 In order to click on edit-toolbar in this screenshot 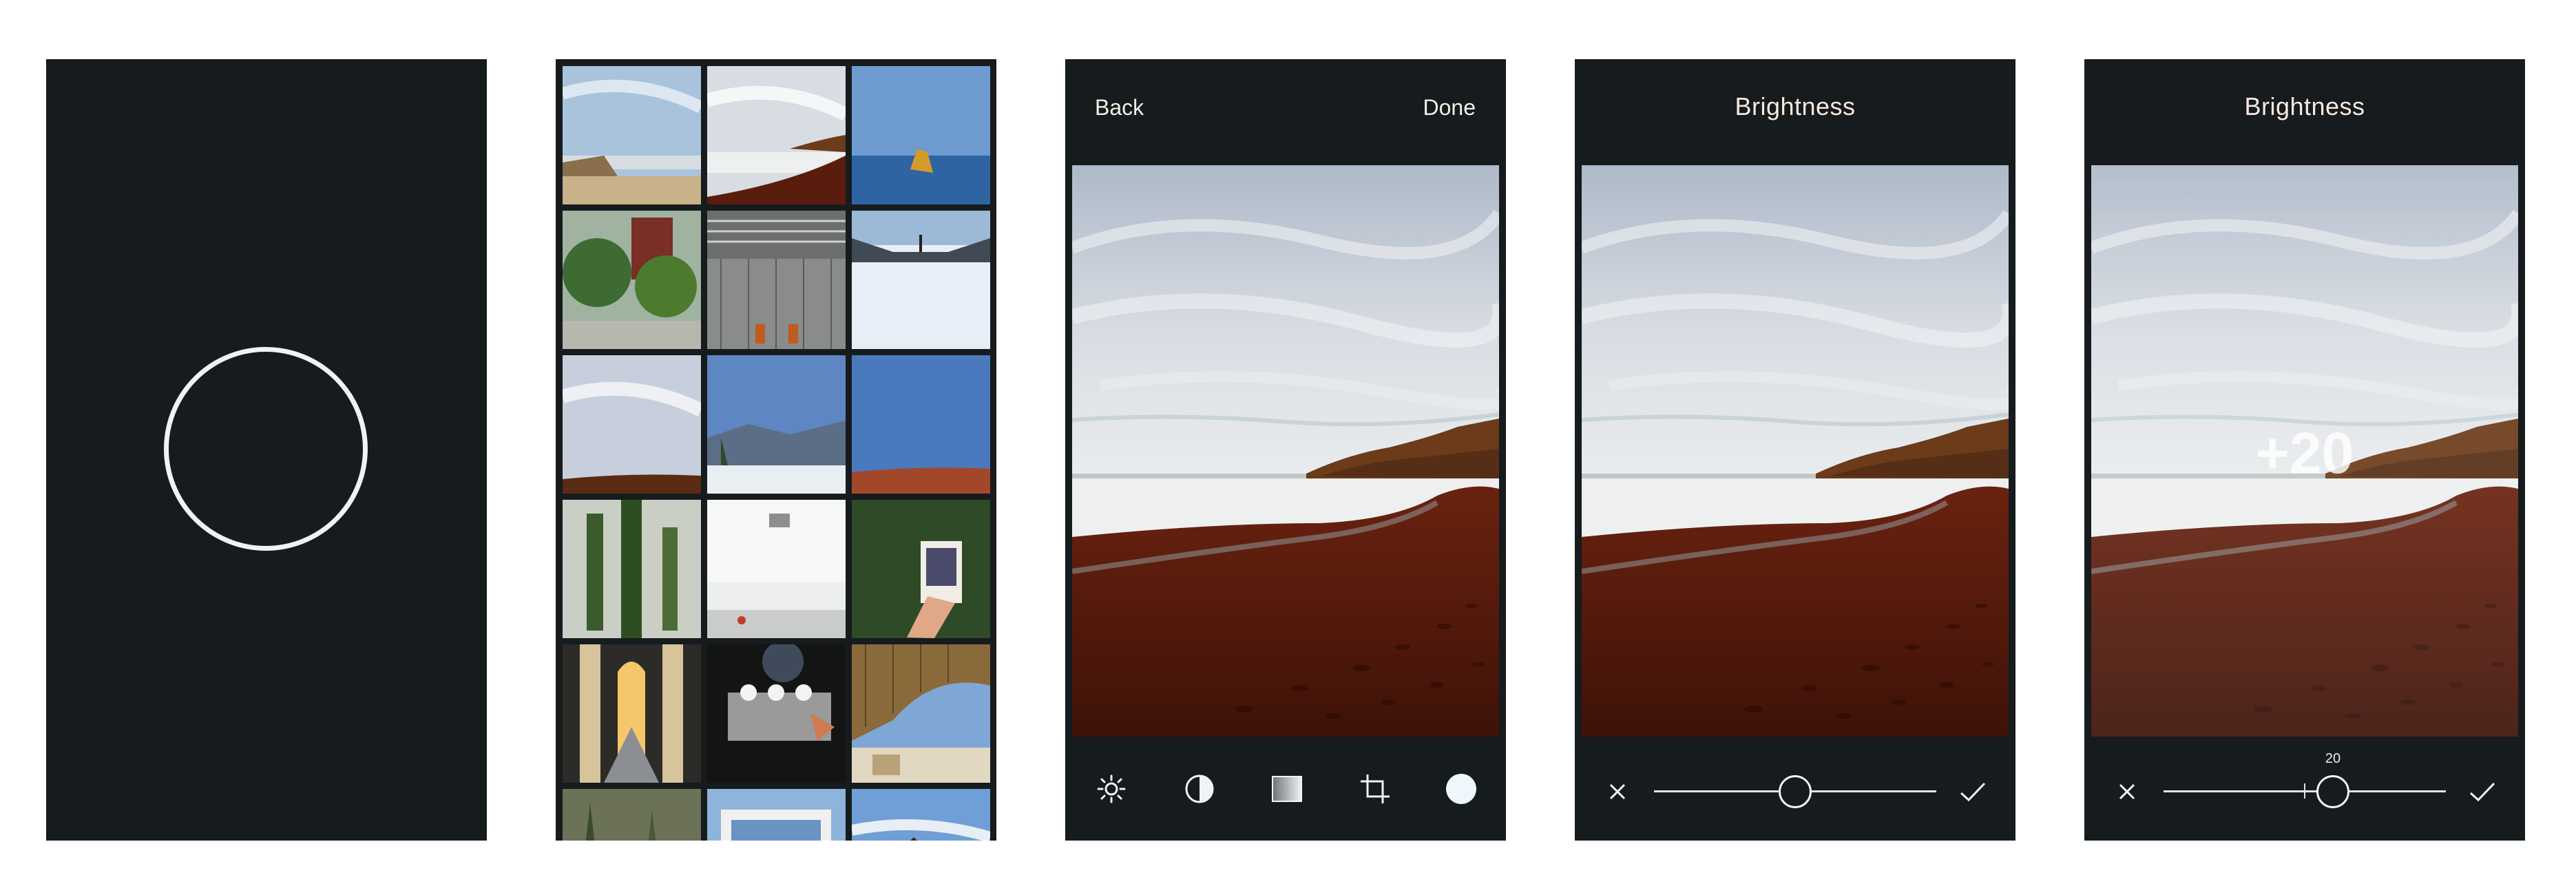, I will do `click(1285, 794)`.